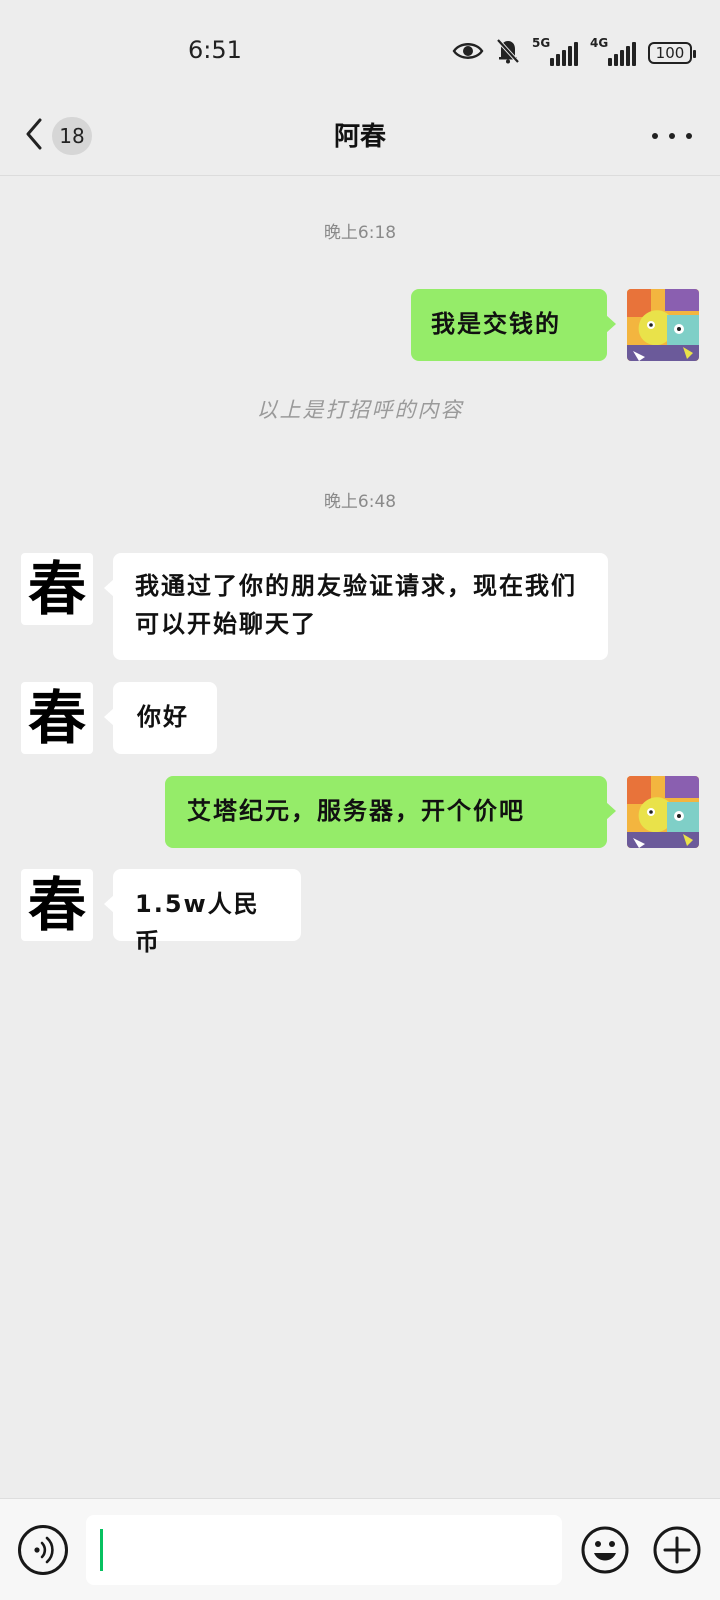  What do you see at coordinates (360, 233) in the screenshot?
I see `timestamp: 晚上6:18` at bounding box center [360, 233].